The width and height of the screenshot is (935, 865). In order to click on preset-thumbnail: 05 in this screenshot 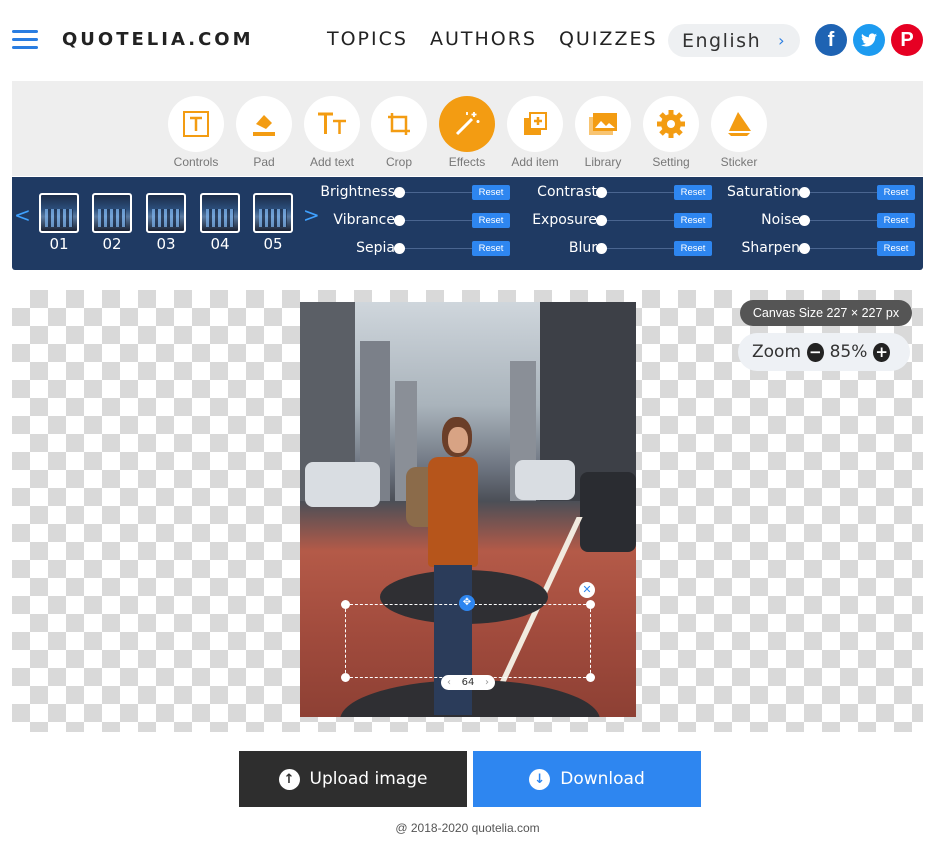, I will do `click(273, 223)`.